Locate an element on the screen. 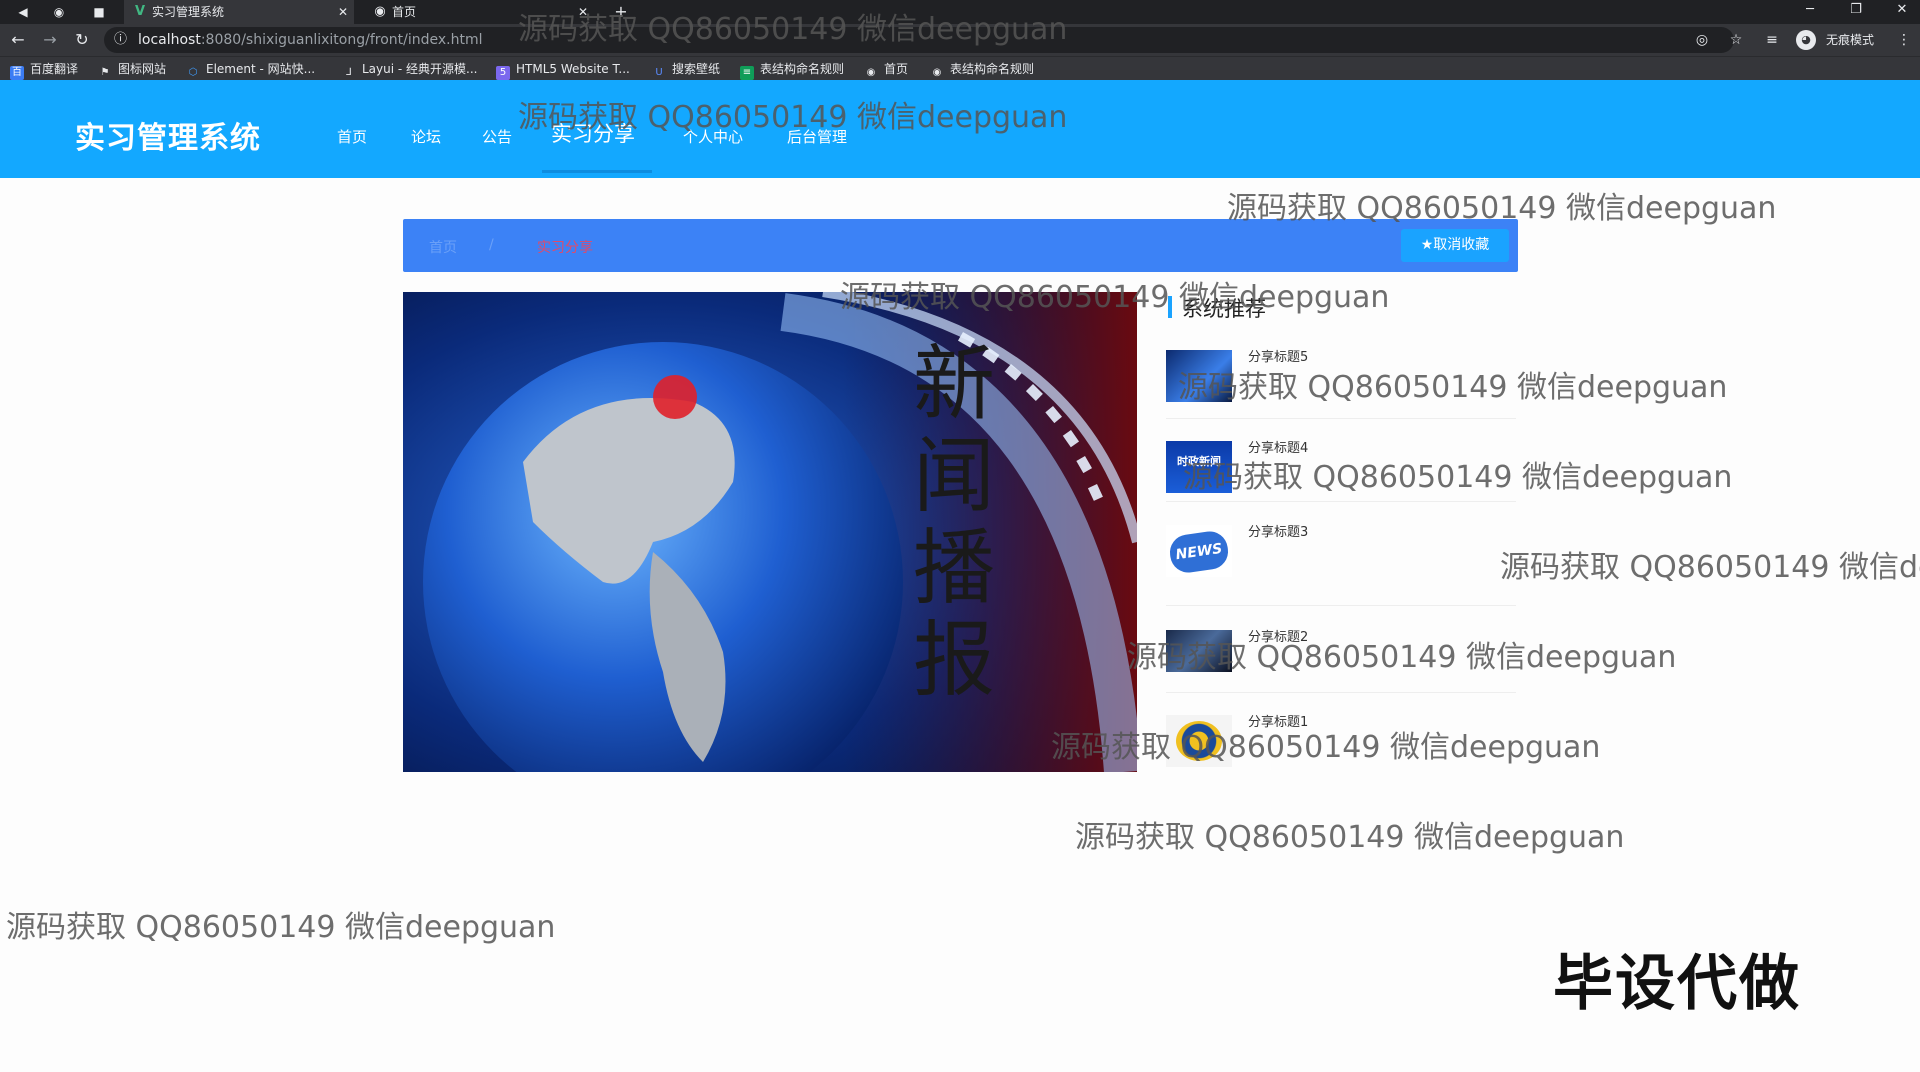 The image size is (1920, 1072). restore-icon: ❐ is located at coordinates (1856, 11).